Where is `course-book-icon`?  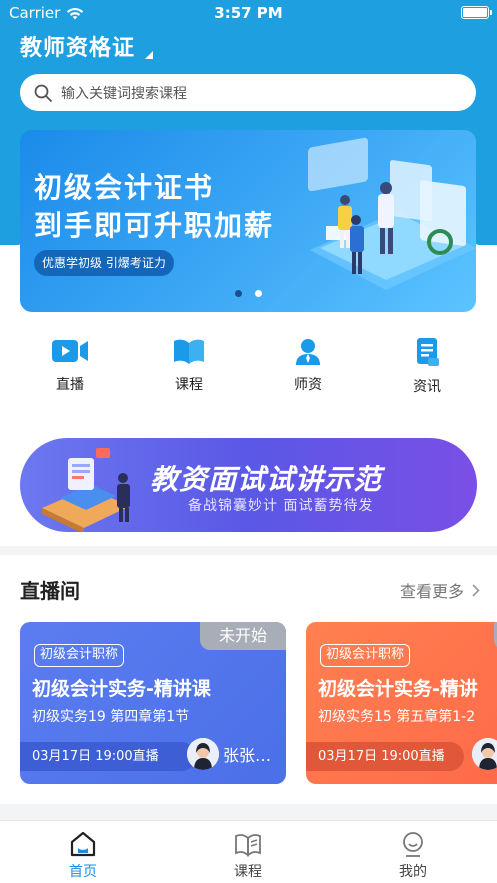 course-book-icon is located at coordinates (248, 845).